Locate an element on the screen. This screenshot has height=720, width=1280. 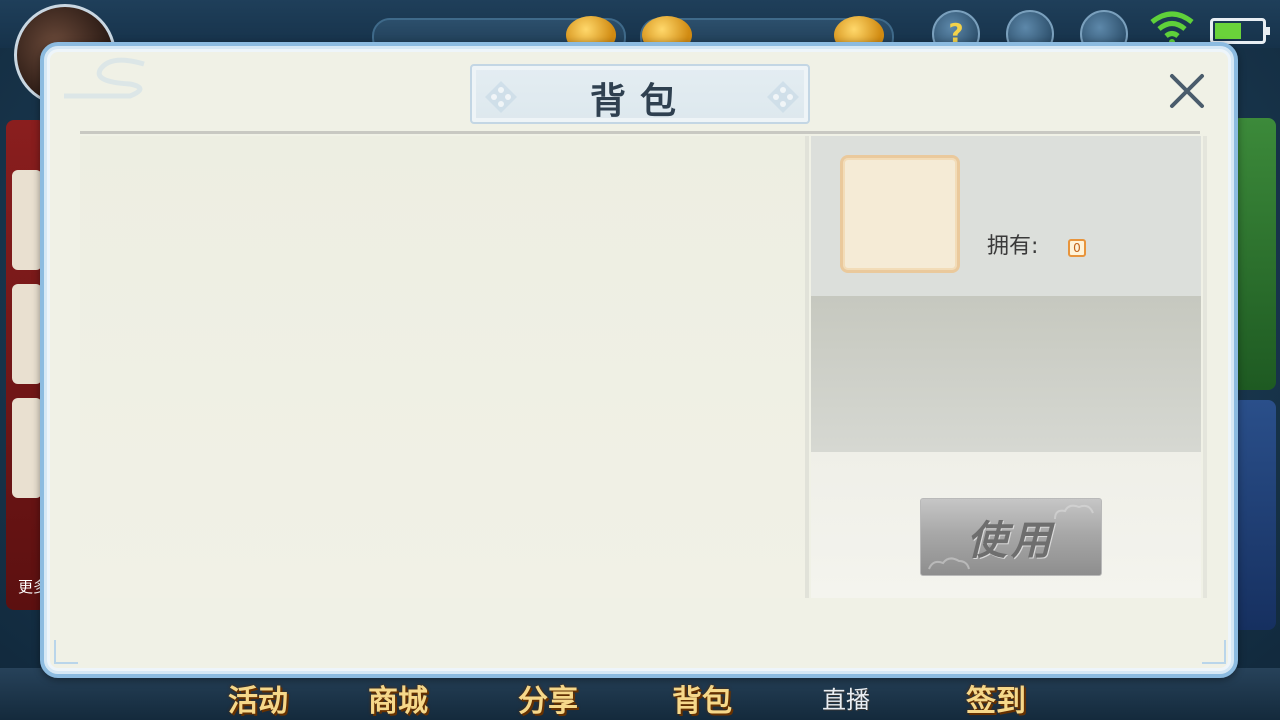
swirl-ornament-icon is located at coordinates (104, 78).